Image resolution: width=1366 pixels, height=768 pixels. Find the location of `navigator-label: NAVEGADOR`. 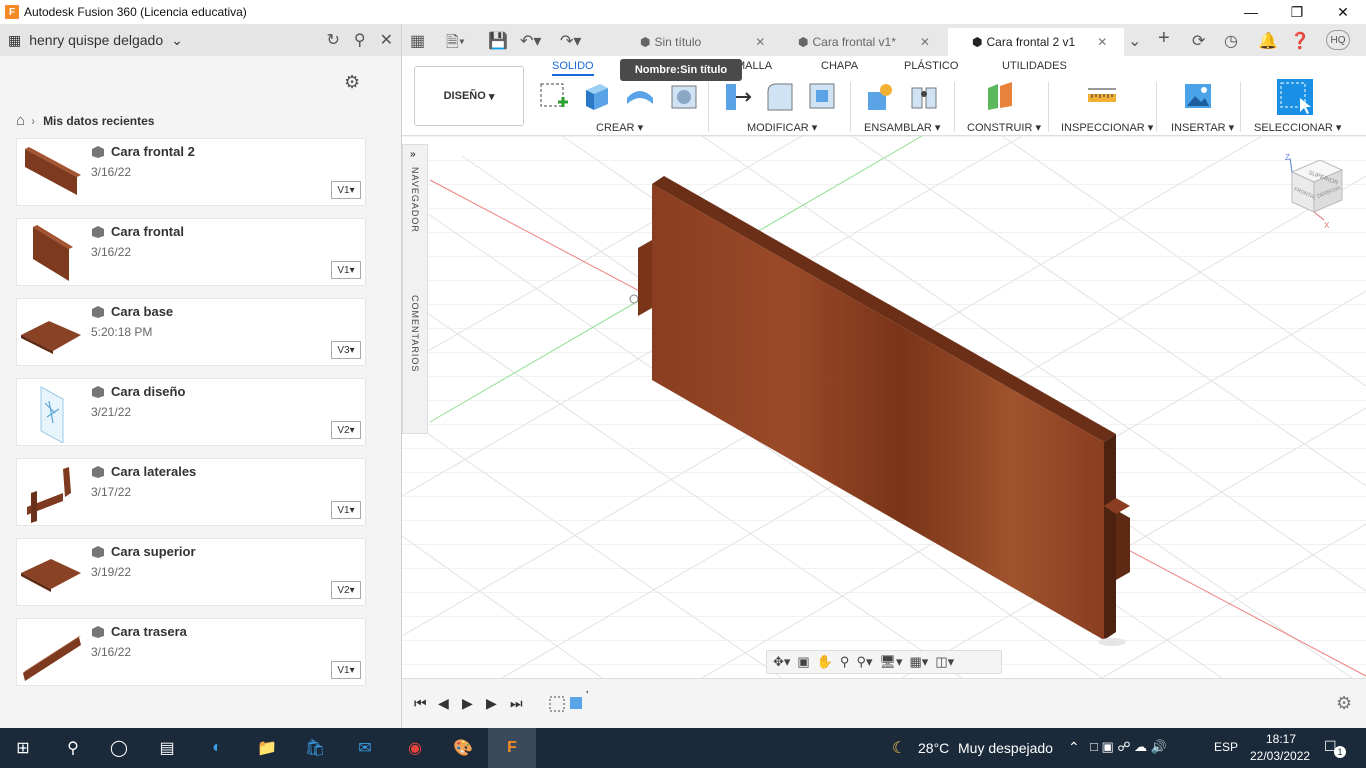

navigator-label: NAVEGADOR is located at coordinates (415, 200).